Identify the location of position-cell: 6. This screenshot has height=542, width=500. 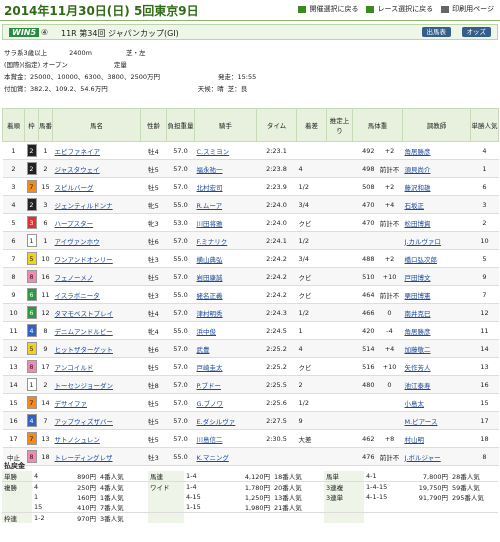
(13, 240).